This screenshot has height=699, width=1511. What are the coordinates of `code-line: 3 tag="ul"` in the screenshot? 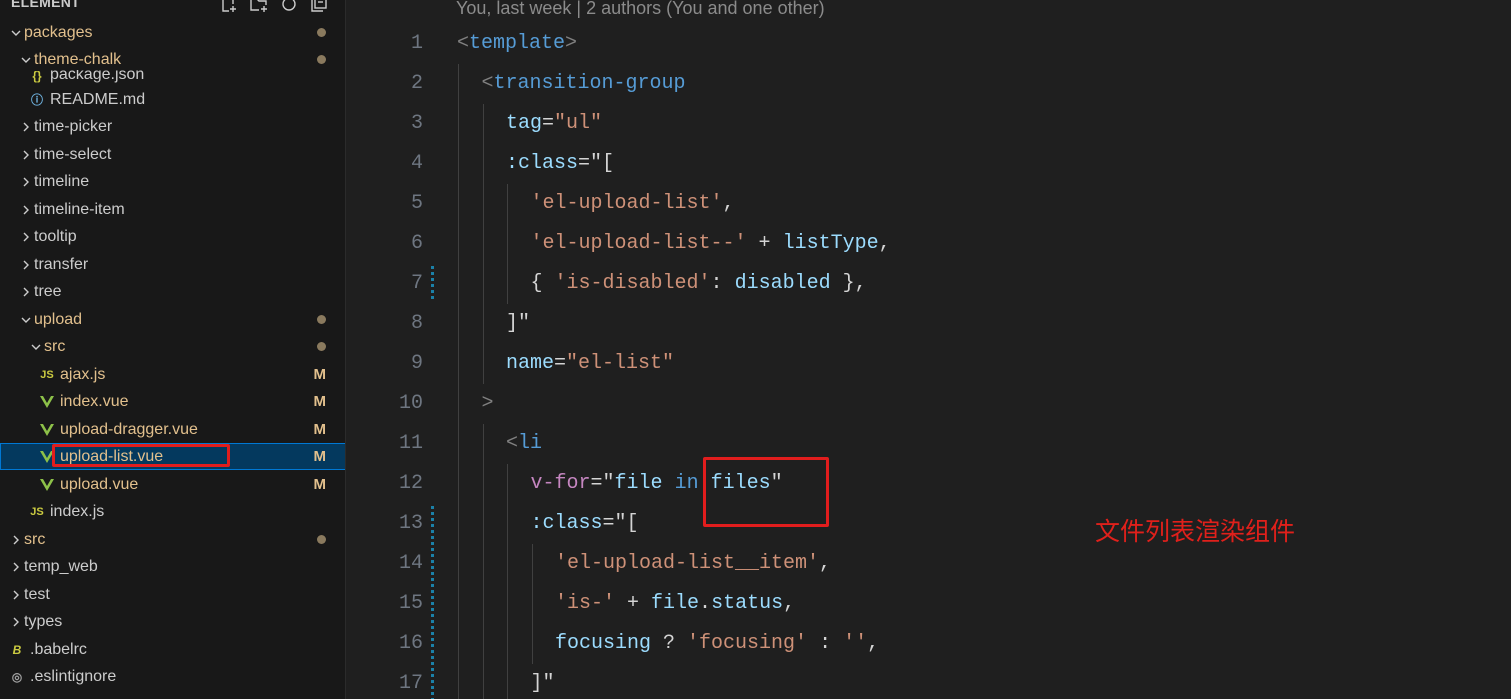 It's located at (929, 124).